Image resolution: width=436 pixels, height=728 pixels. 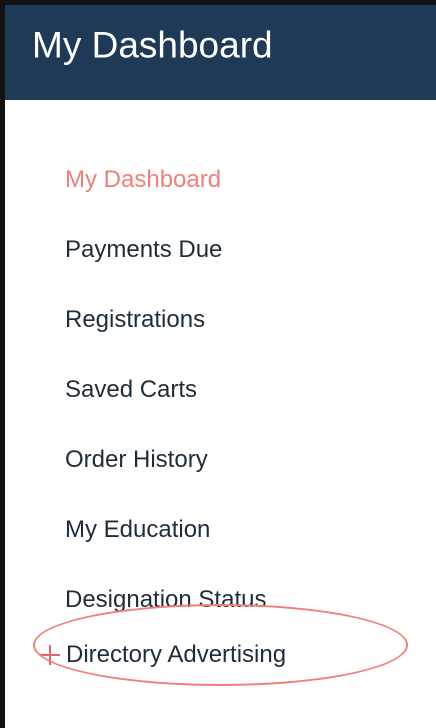 What do you see at coordinates (137, 530) in the screenshot?
I see `nav-item-my-education: My Education` at bounding box center [137, 530].